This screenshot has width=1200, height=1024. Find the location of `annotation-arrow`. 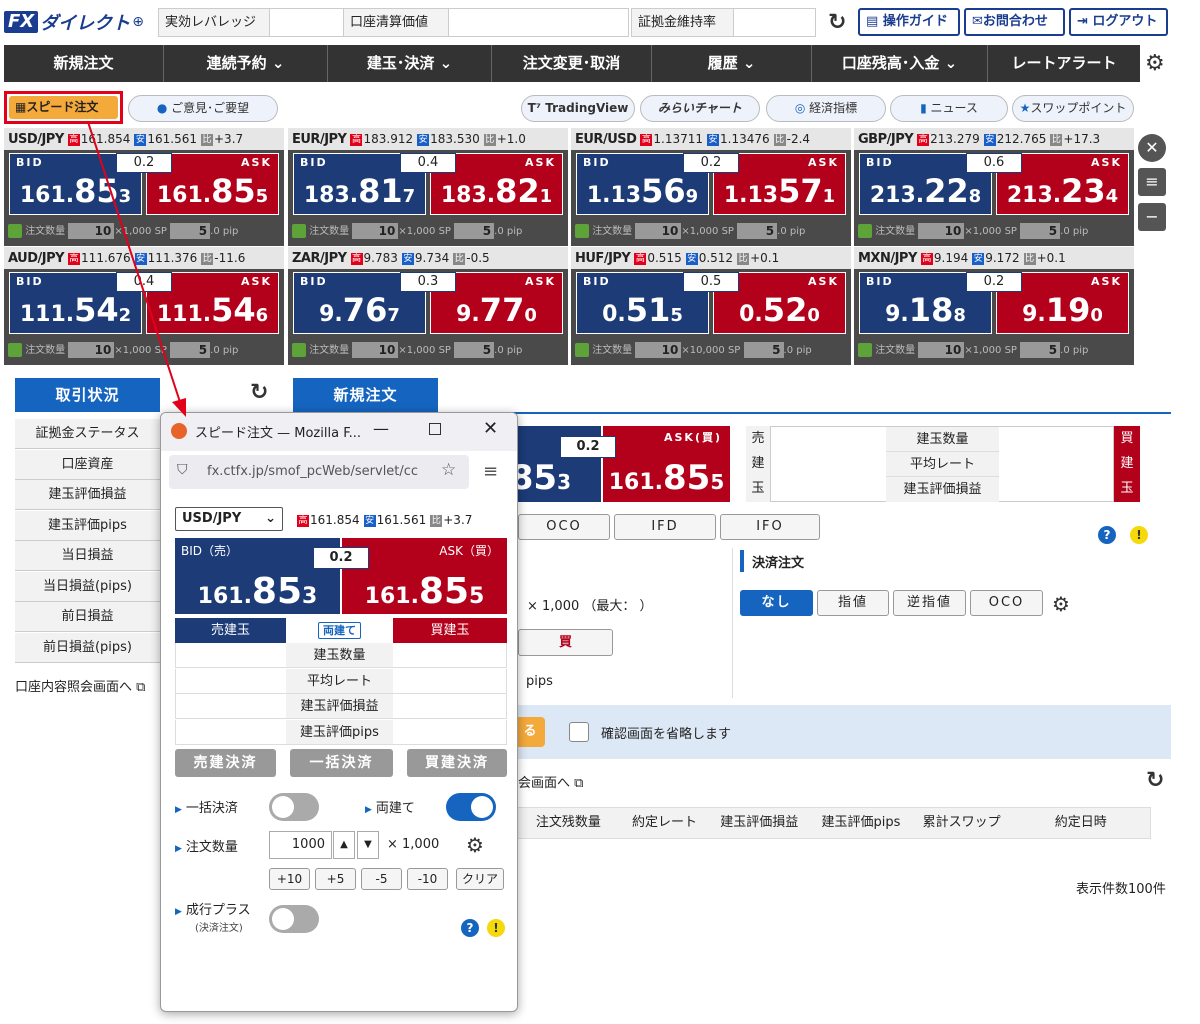

annotation-arrow is located at coordinates (136, 269).